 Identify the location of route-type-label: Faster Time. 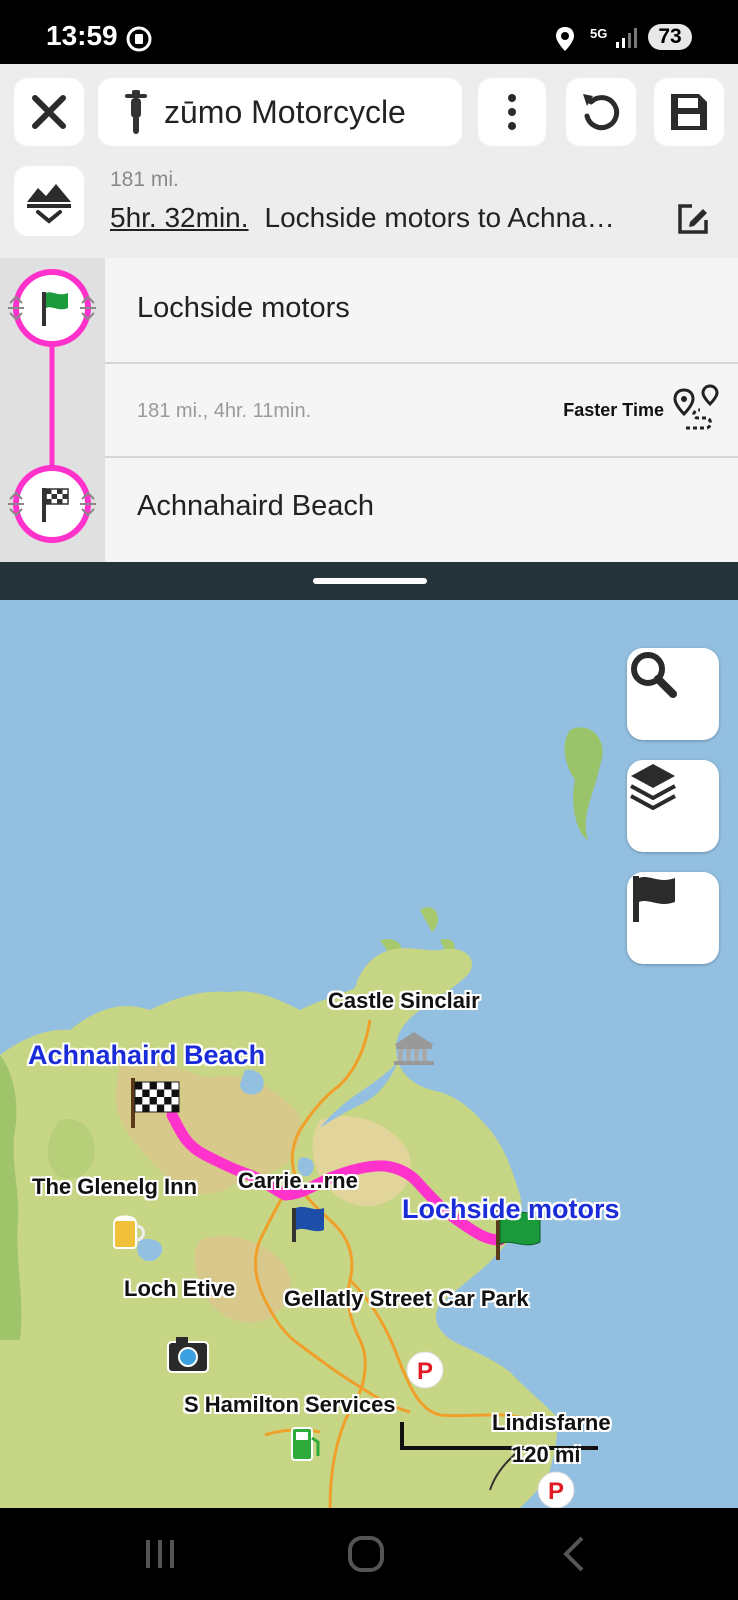
(613, 410).